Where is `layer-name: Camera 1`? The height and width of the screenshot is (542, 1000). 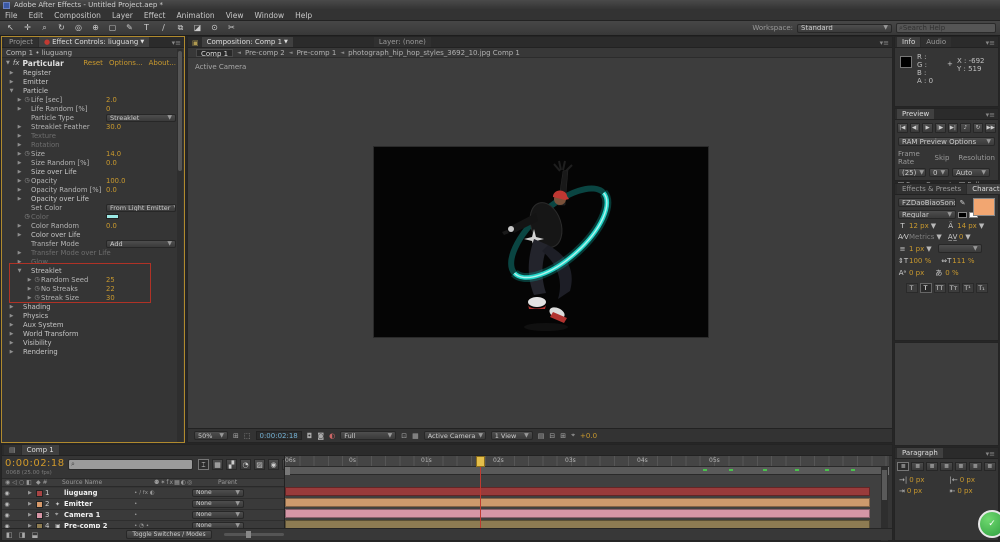
layer-name: Camera 1 is located at coordinates (99, 515).